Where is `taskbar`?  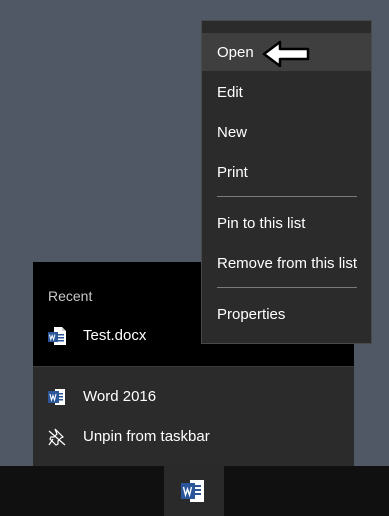
taskbar is located at coordinates (194, 491).